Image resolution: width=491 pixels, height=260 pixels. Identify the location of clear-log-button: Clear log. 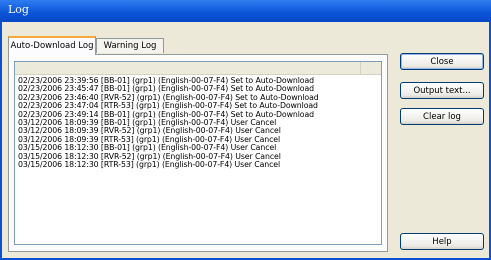
(442, 116).